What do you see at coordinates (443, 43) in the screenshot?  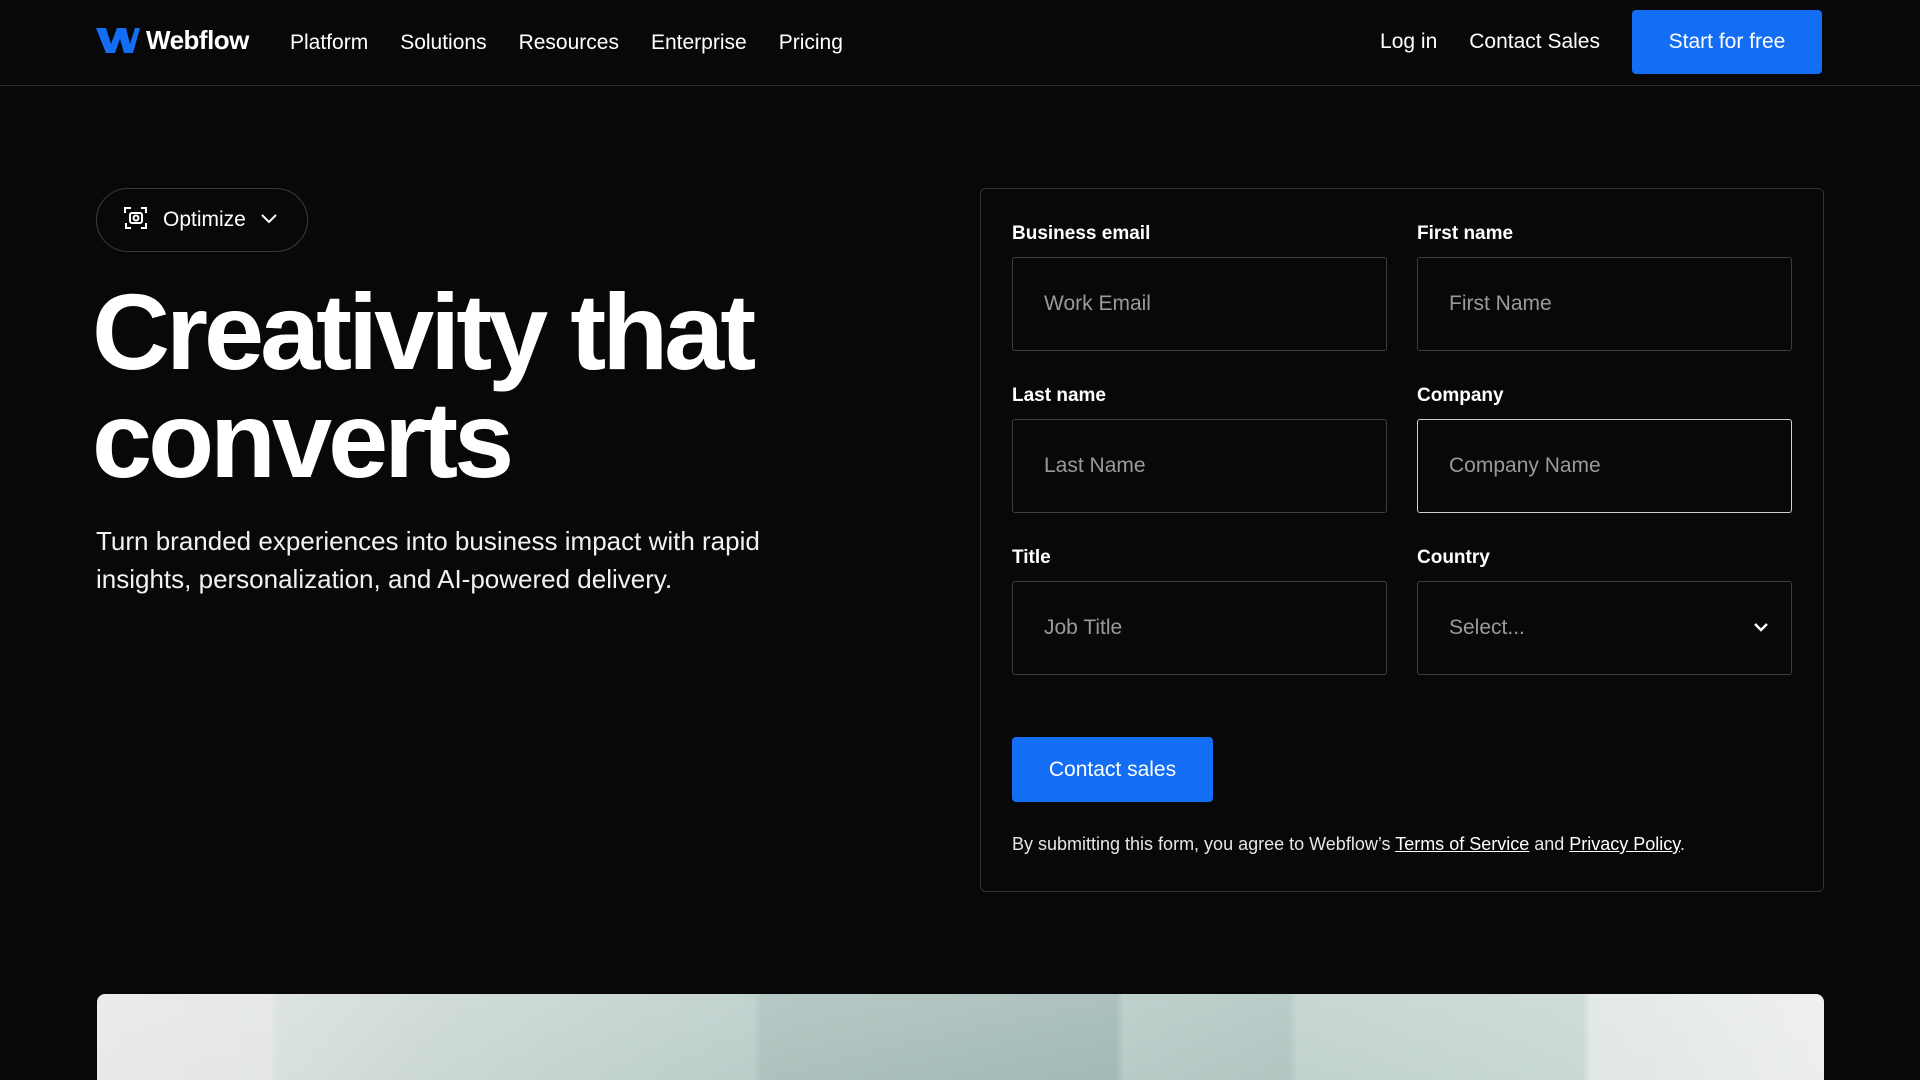 I see `nav-link-solutions: Solutions` at bounding box center [443, 43].